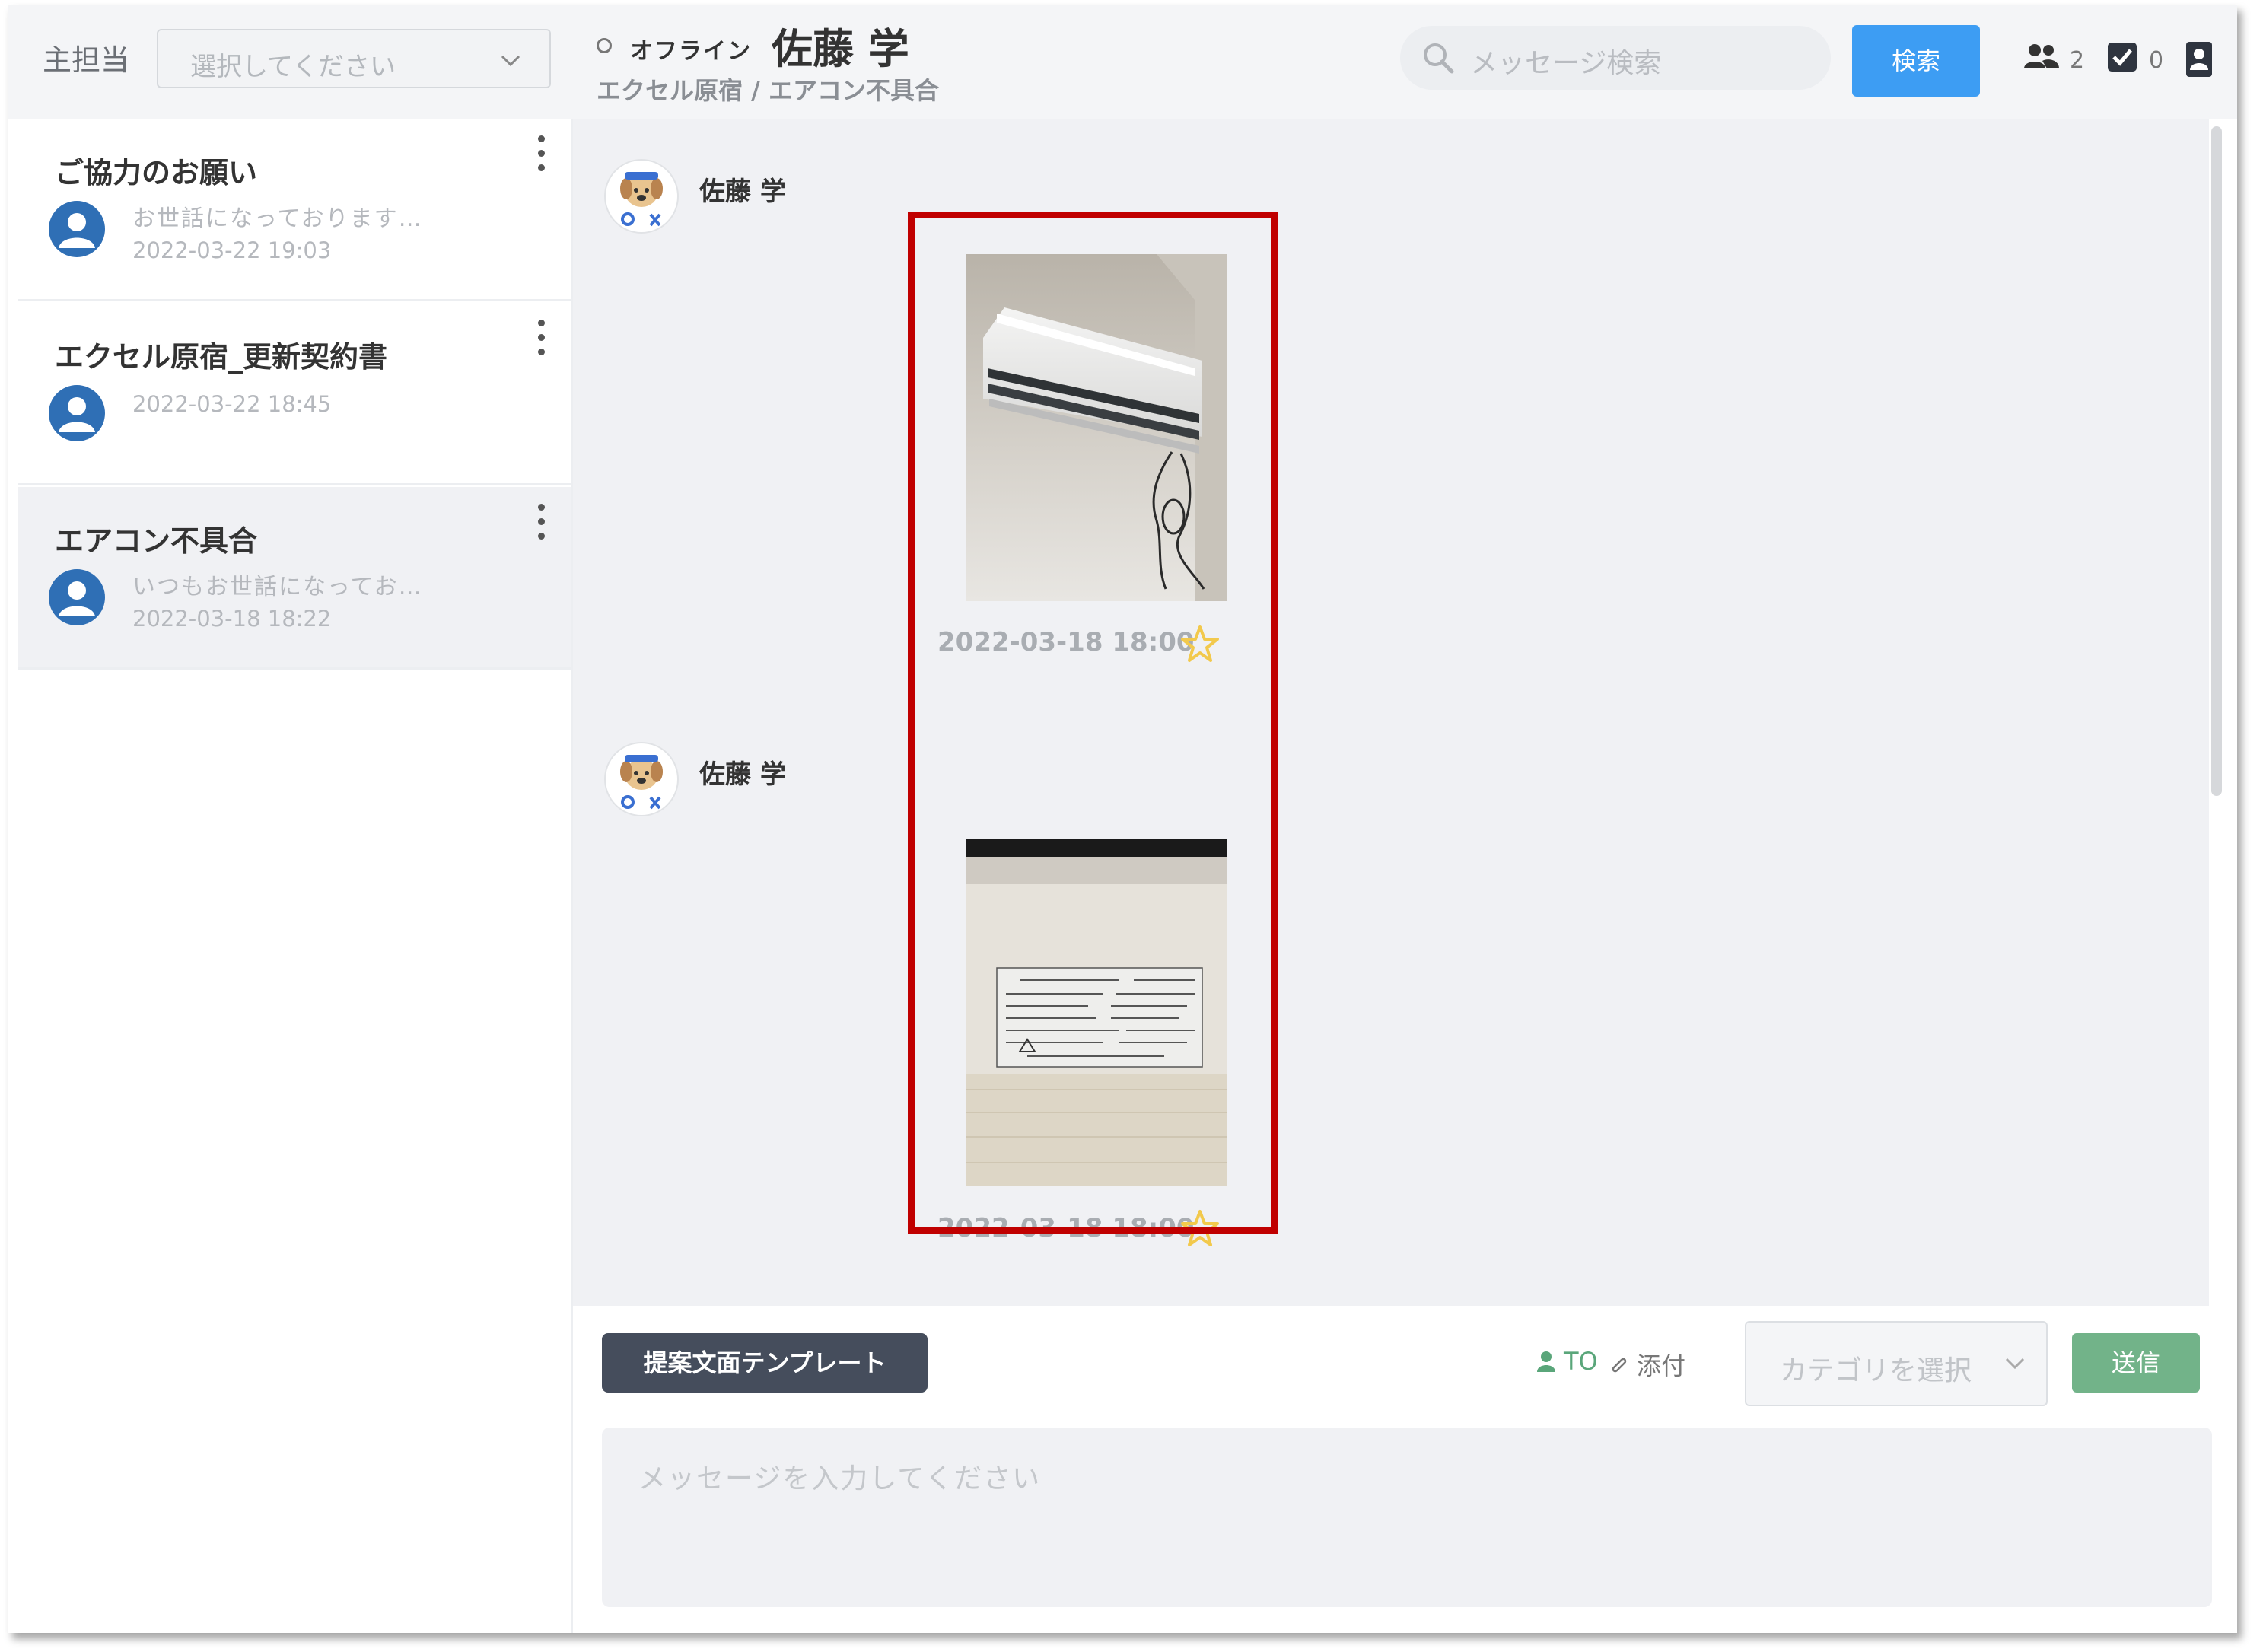 Image resolution: width=2263 pixels, height=1652 pixels. Describe the element at coordinates (1093, 723) in the screenshot. I see `highlight-annotation-box` at that location.